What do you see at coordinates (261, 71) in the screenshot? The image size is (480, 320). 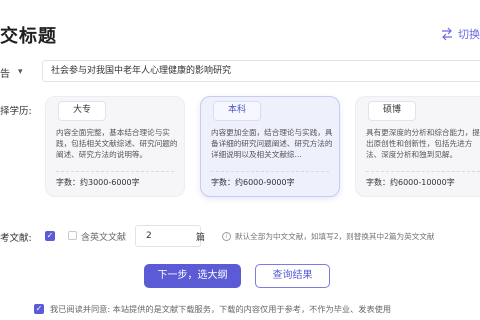 I see `topic-input: 社会参与对我国中老年人心理健康的影响研究` at bounding box center [261, 71].